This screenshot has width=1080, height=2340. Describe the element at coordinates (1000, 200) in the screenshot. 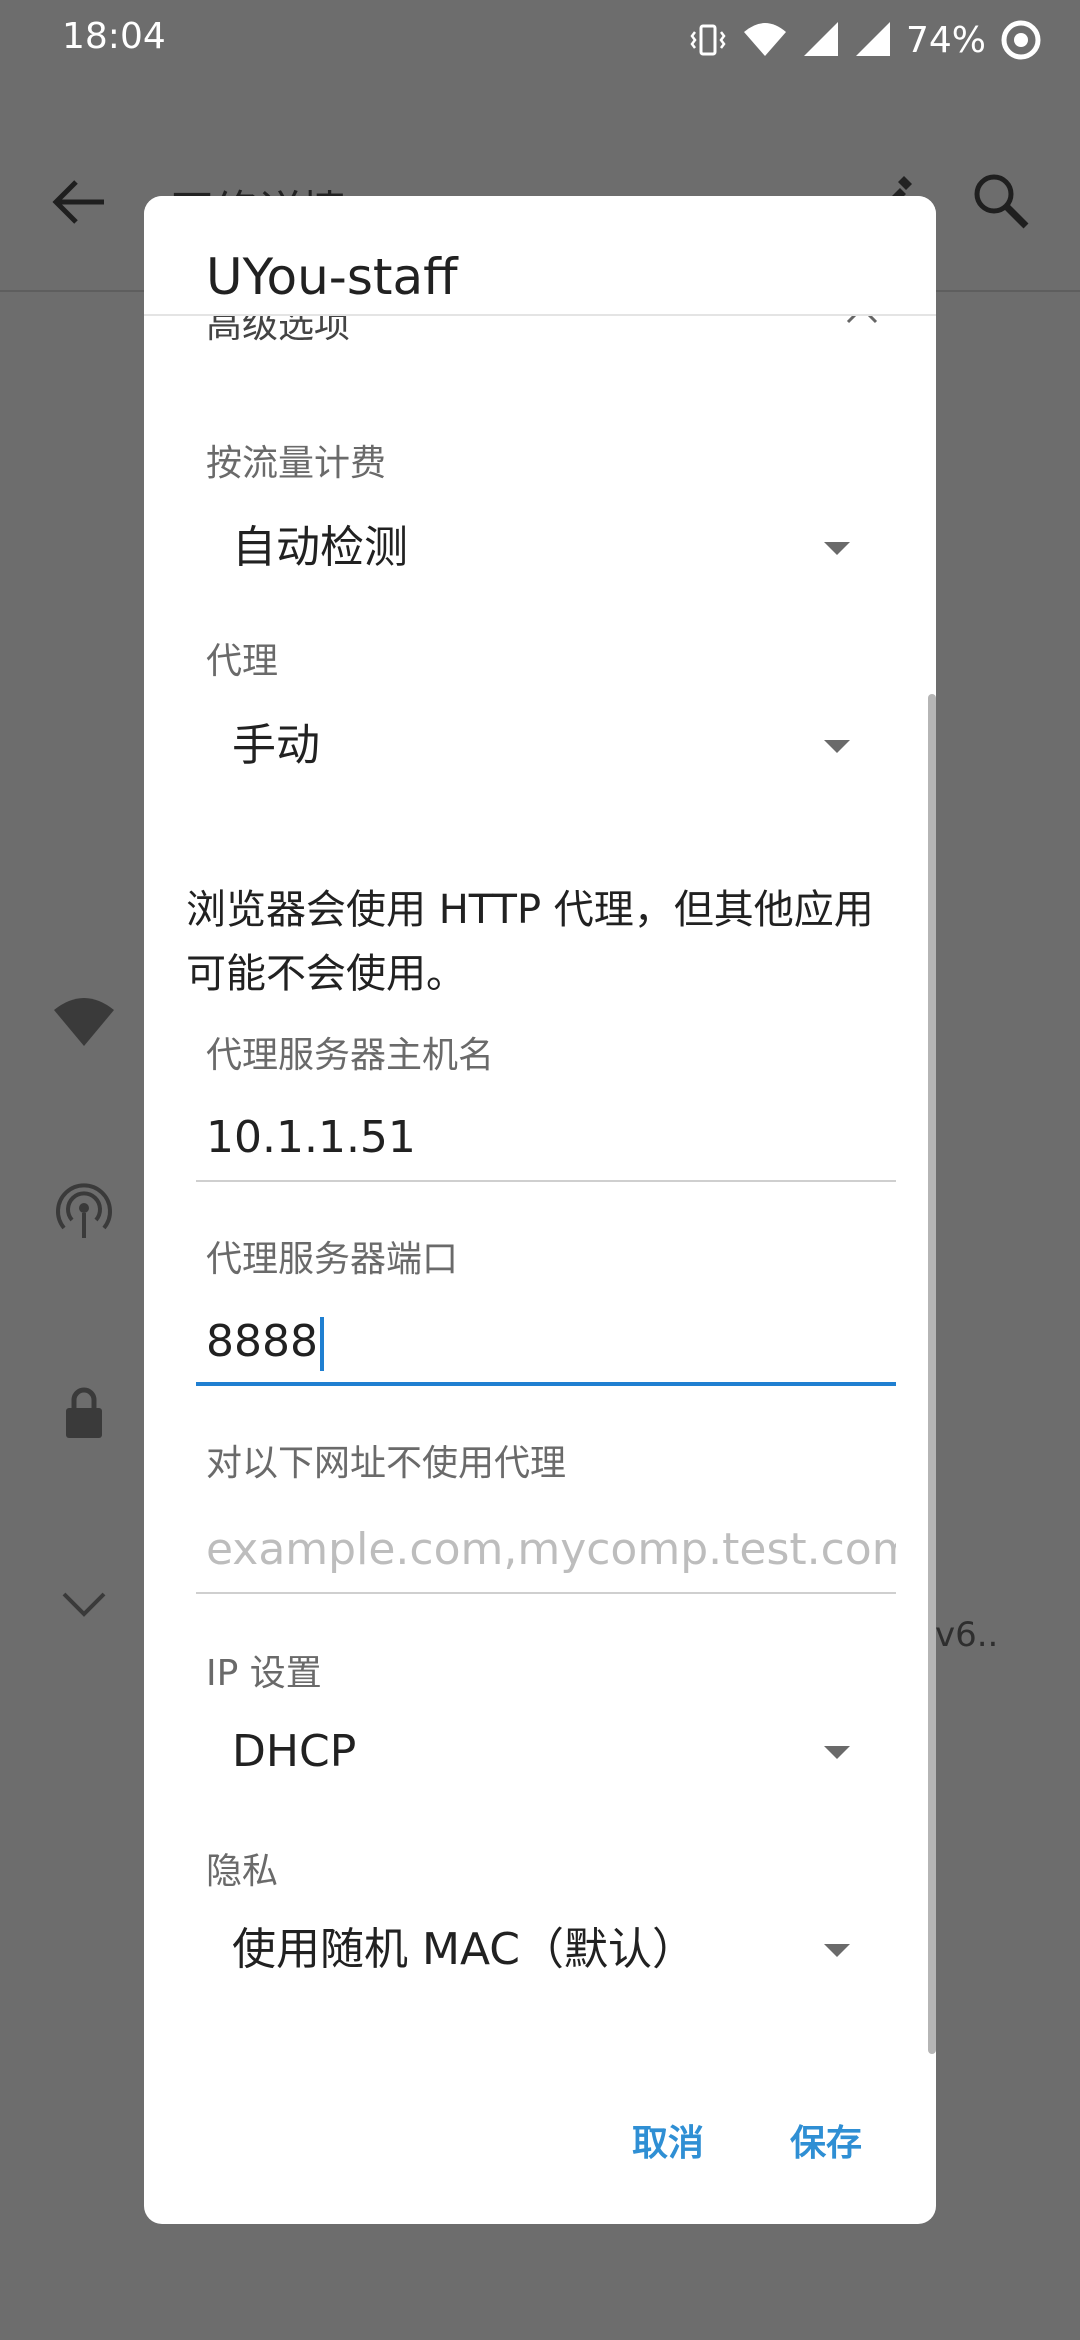

I see `search-icon` at that location.